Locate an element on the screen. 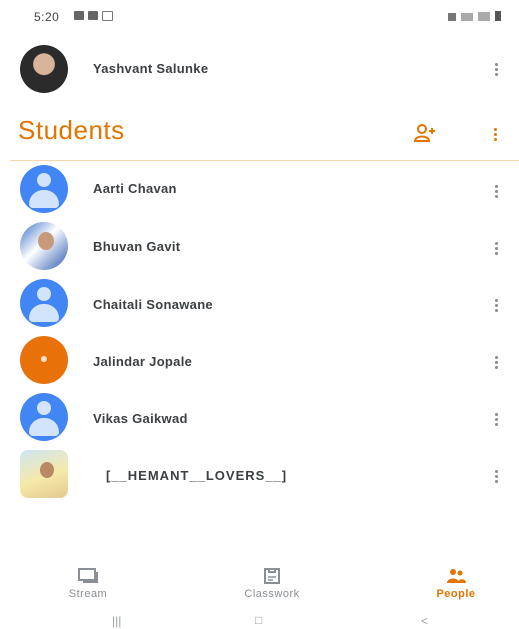  status-system-icons is located at coordinates (474, 16).